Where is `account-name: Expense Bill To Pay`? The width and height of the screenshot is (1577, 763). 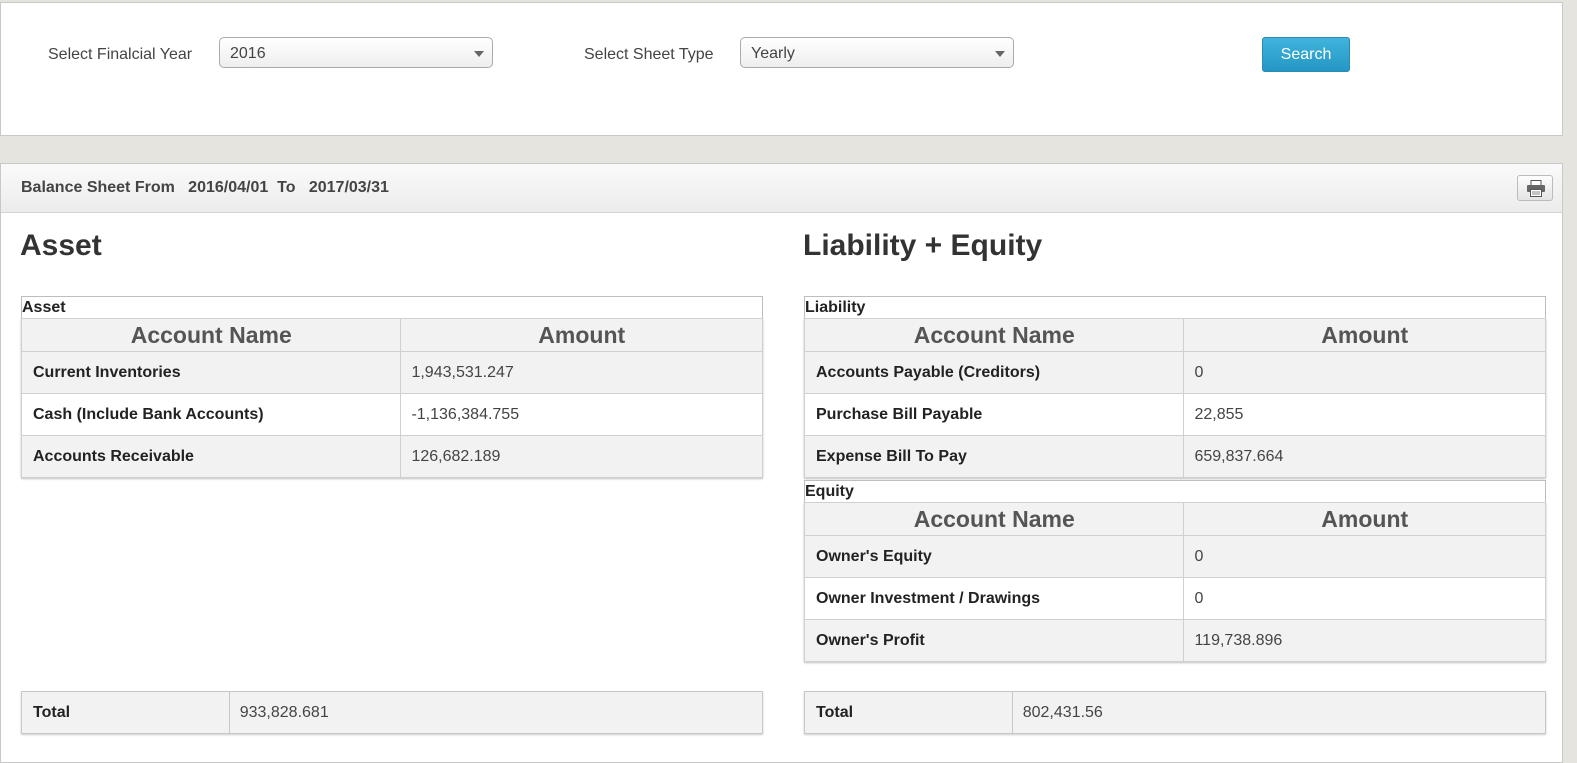 account-name: Expense Bill To Pay is located at coordinates (994, 456).